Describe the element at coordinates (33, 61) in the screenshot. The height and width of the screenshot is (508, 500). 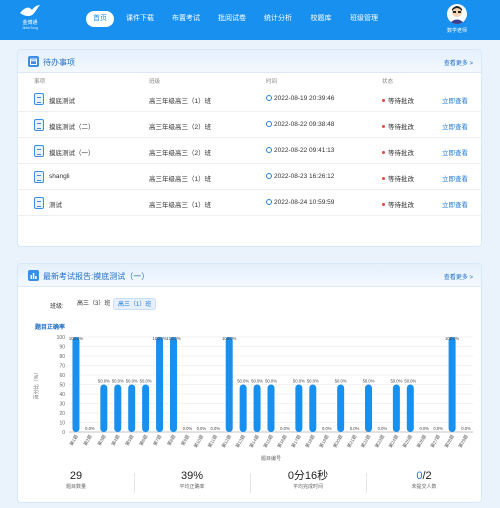
I see `calendar-icon` at that location.